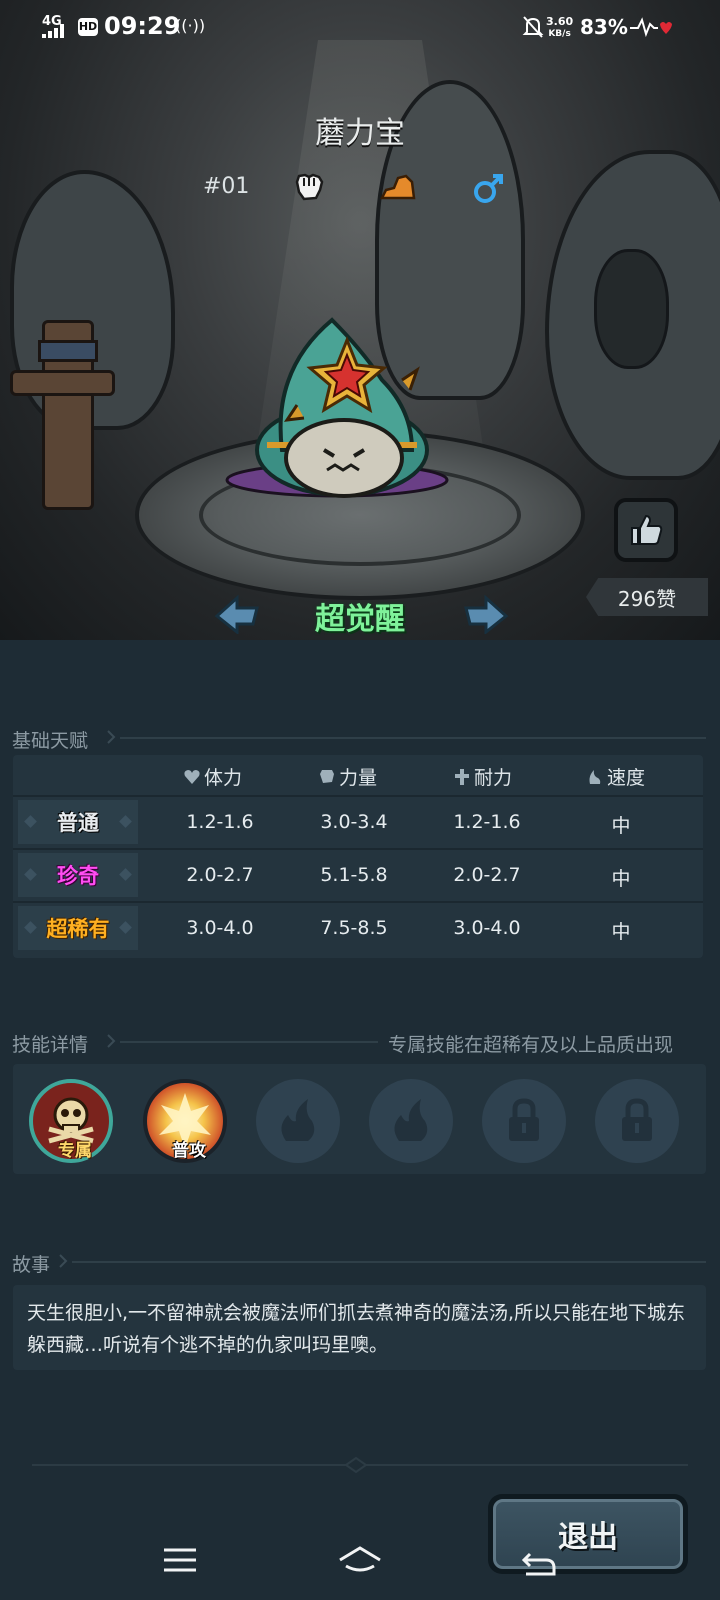  I want to click on table-row: 普通 1.2-1.6 3.0-3.4 1.2-1.6 中, so click(358, 820).